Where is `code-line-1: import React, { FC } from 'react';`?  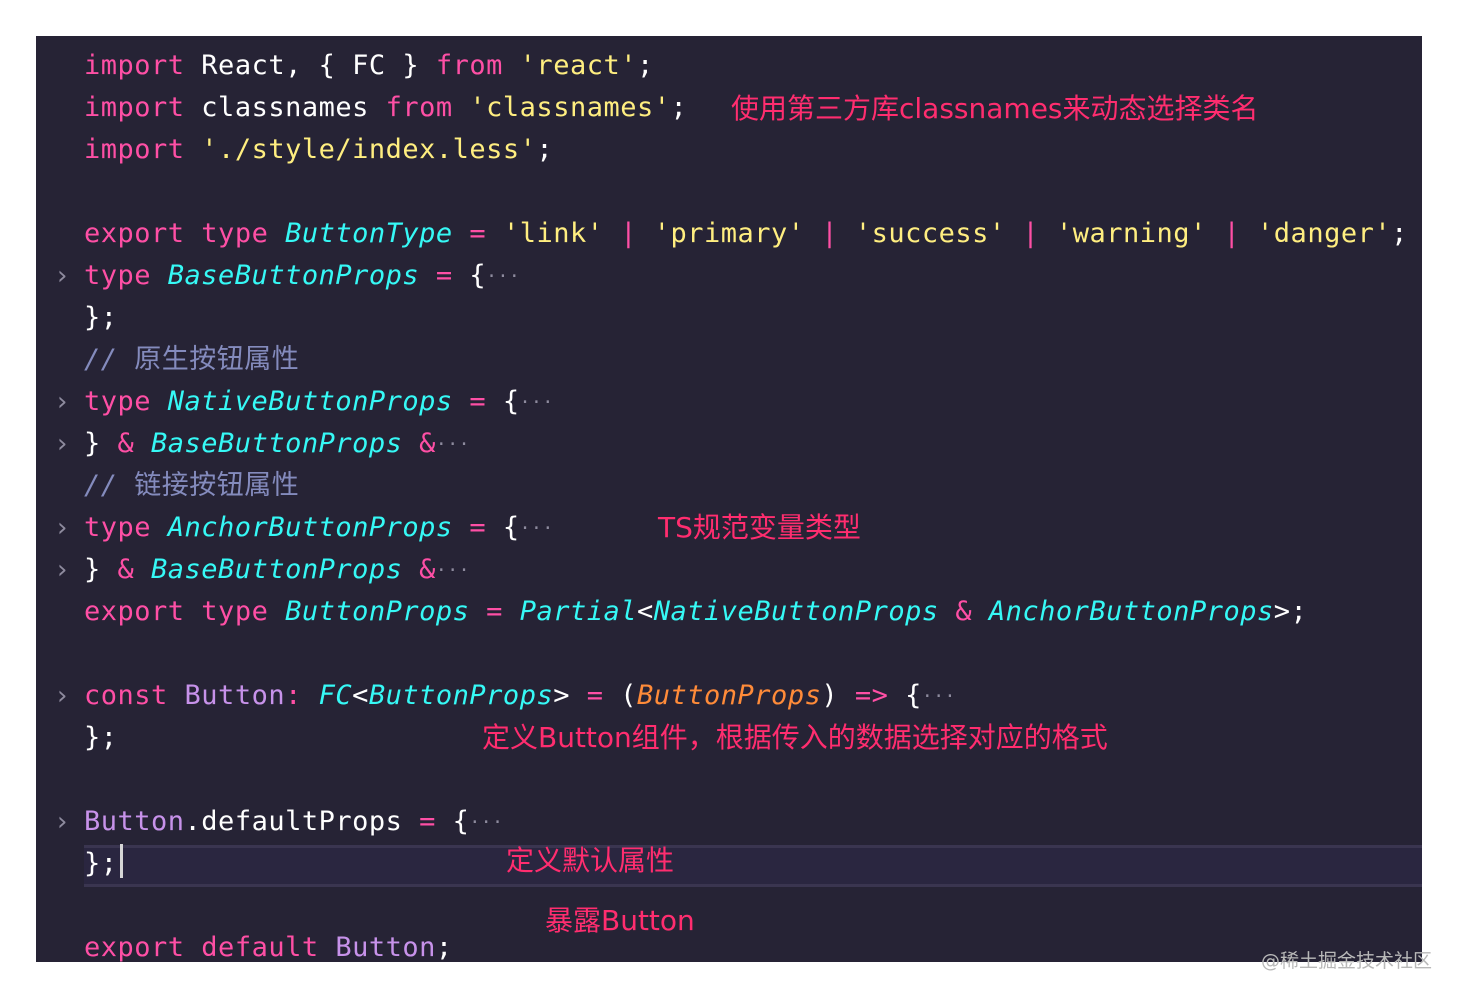
code-line-1: import React, { FC } from 'react'; is located at coordinates (729, 66).